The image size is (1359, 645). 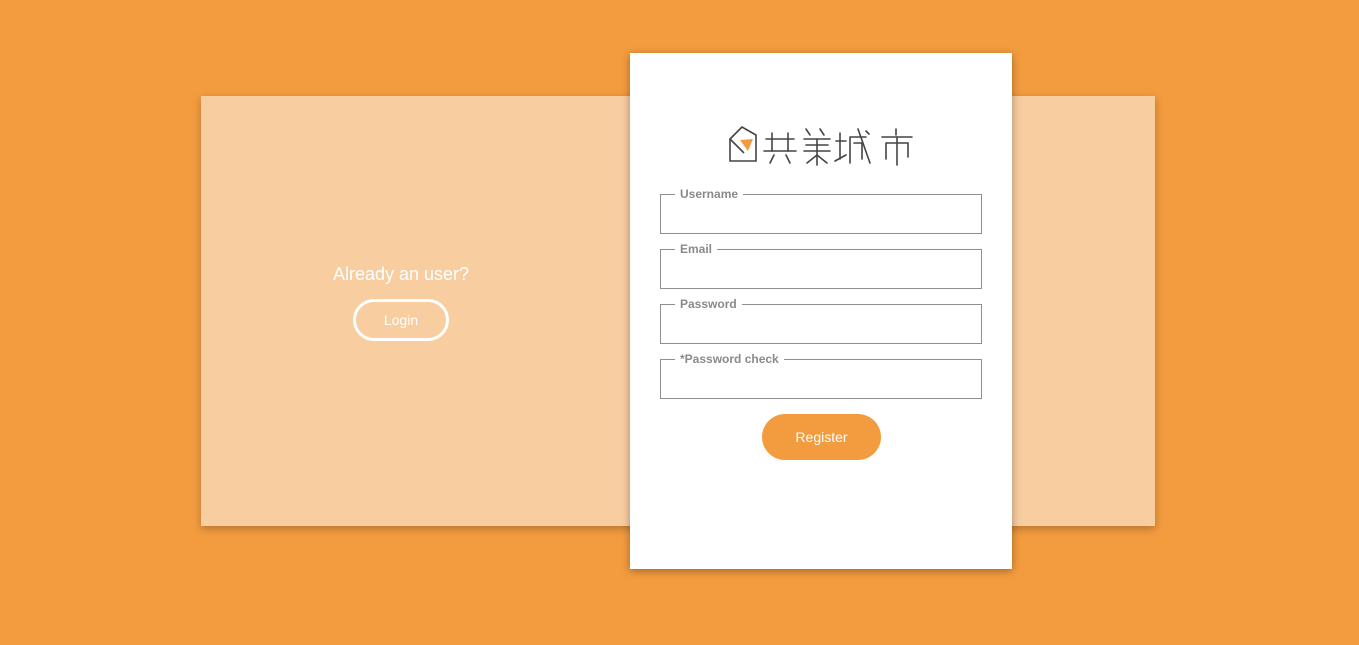 I want to click on email-field: Email, so click(x=821, y=265).